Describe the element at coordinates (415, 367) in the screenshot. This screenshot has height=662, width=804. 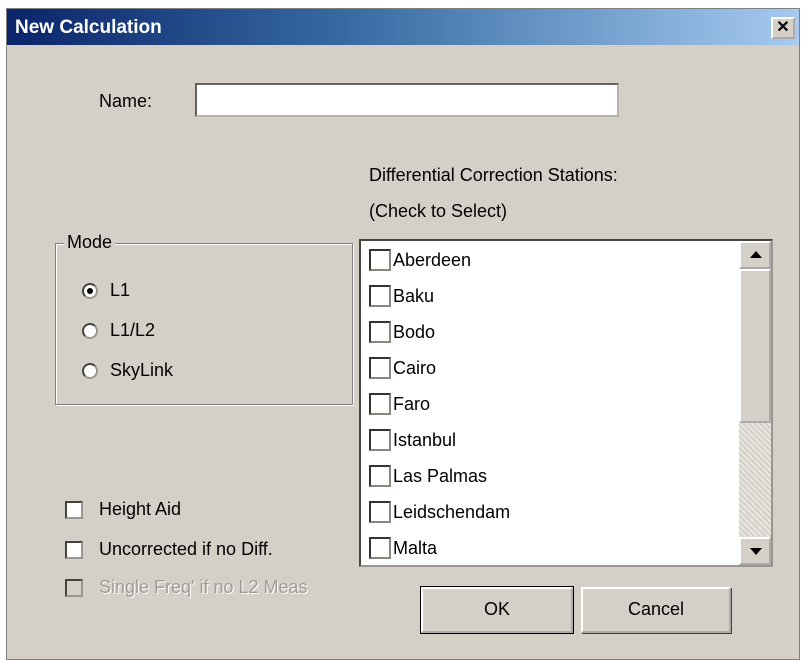
I see `station-label: Cairo` at that location.